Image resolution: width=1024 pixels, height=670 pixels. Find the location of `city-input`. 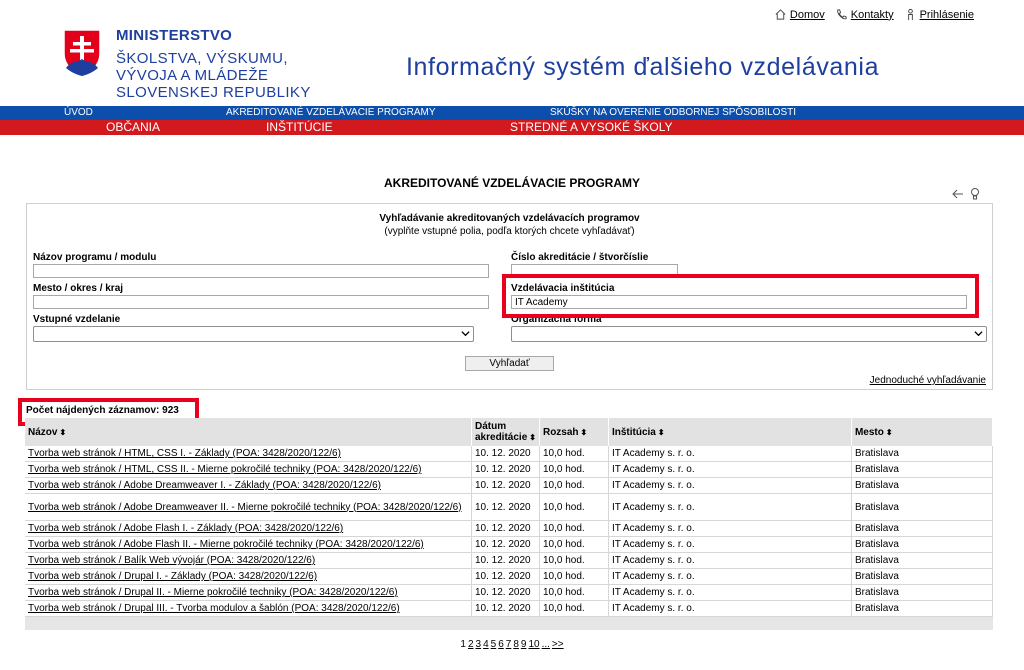

city-input is located at coordinates (261, 302).